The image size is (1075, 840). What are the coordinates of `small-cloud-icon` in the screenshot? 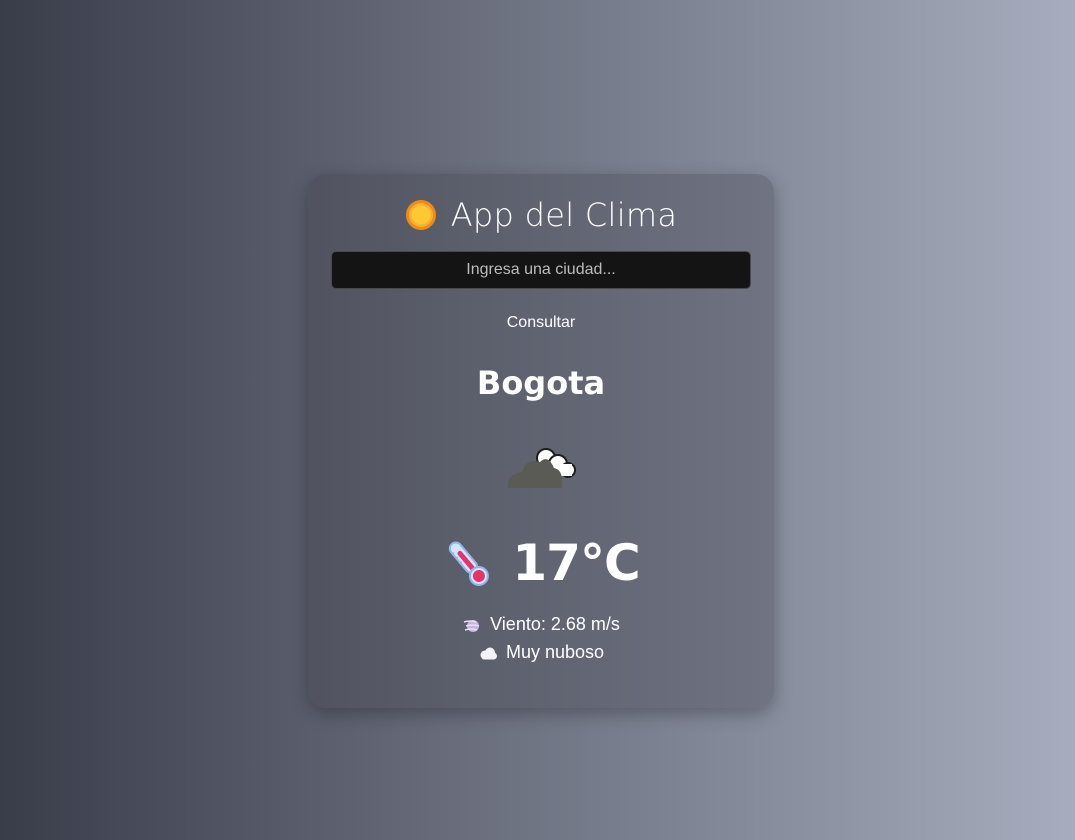 It's located at (488, 653).